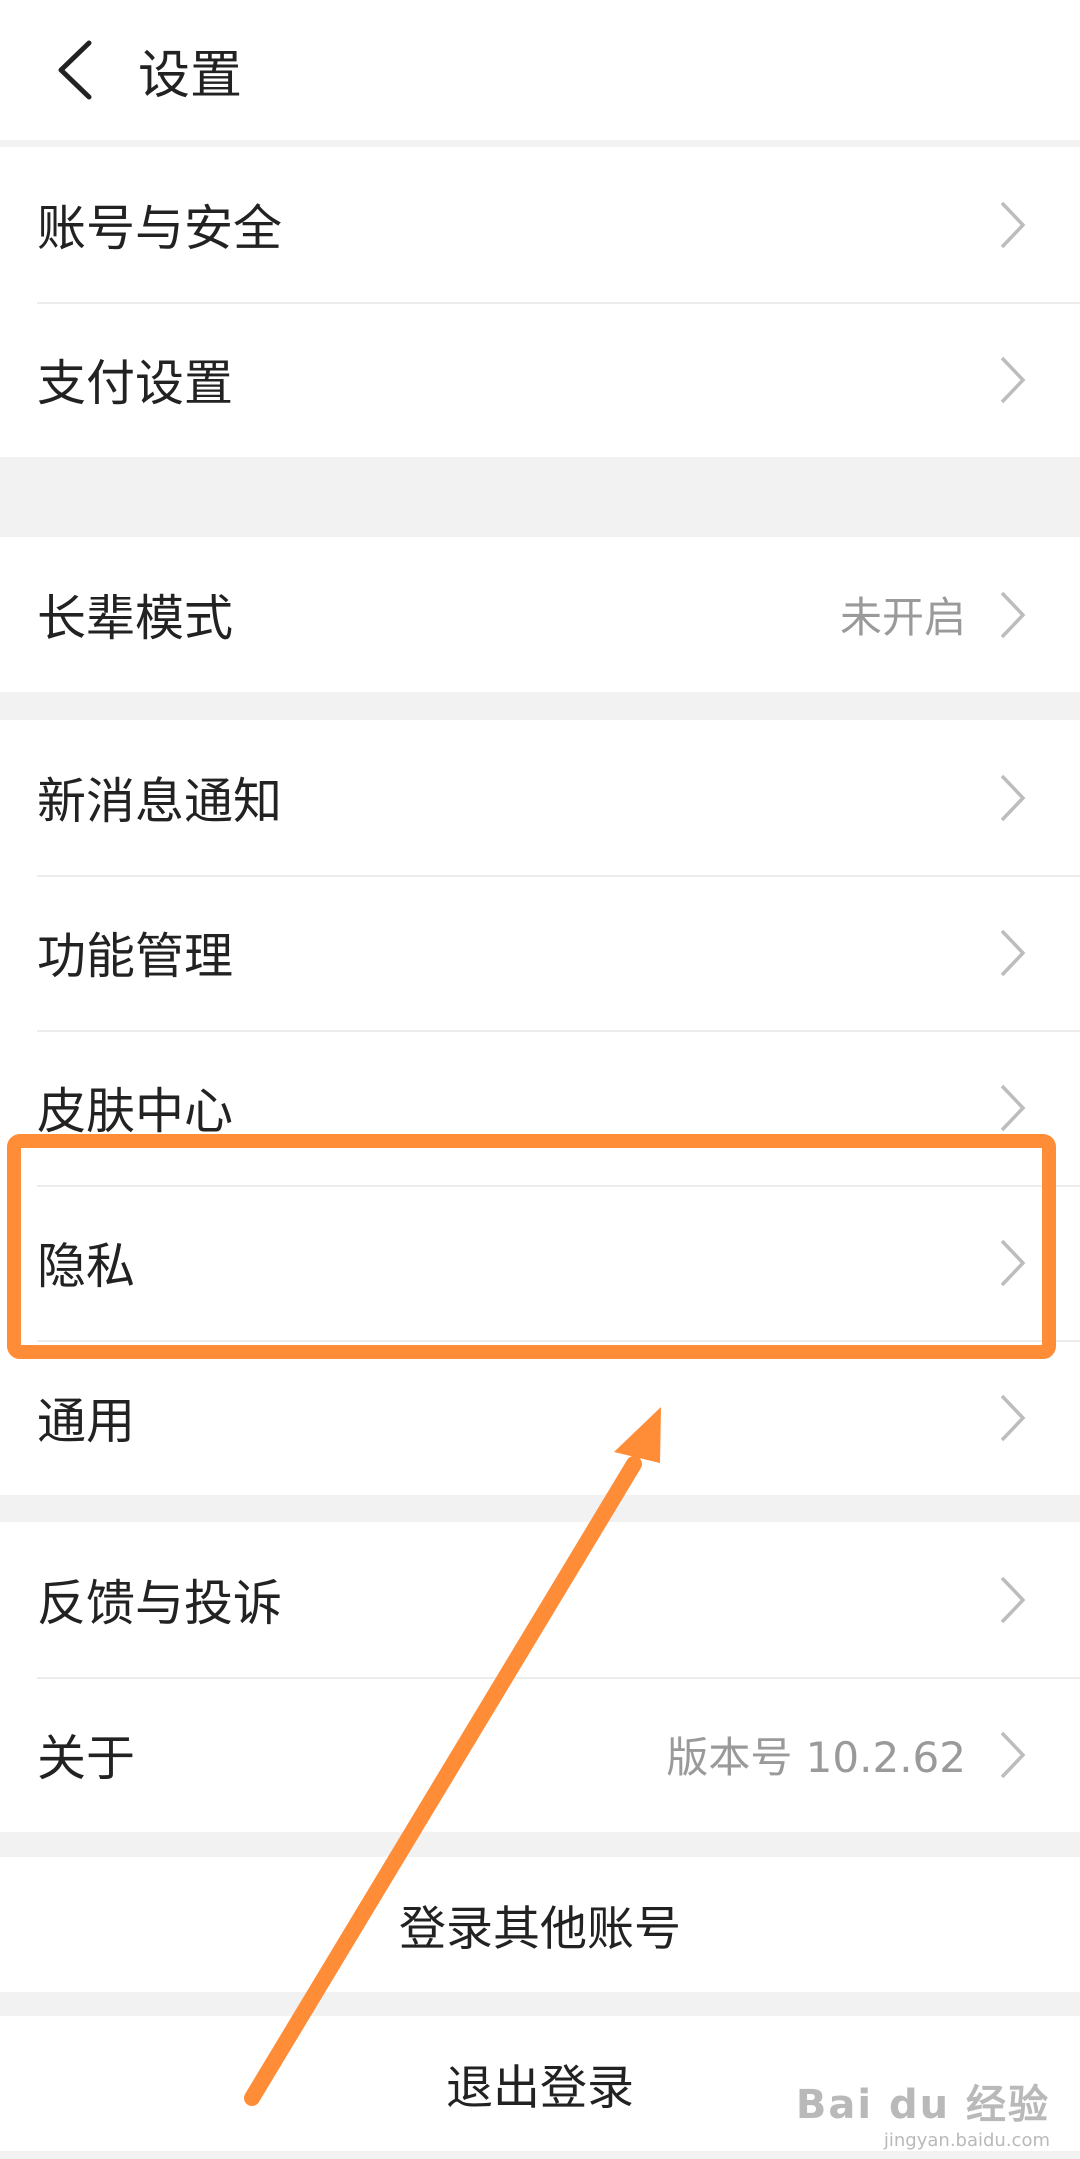  What do you see at coordinates (160, 801) in the screenshot?
I see `settings-item-label: 新消息通知` at bounding box center [160, 801].